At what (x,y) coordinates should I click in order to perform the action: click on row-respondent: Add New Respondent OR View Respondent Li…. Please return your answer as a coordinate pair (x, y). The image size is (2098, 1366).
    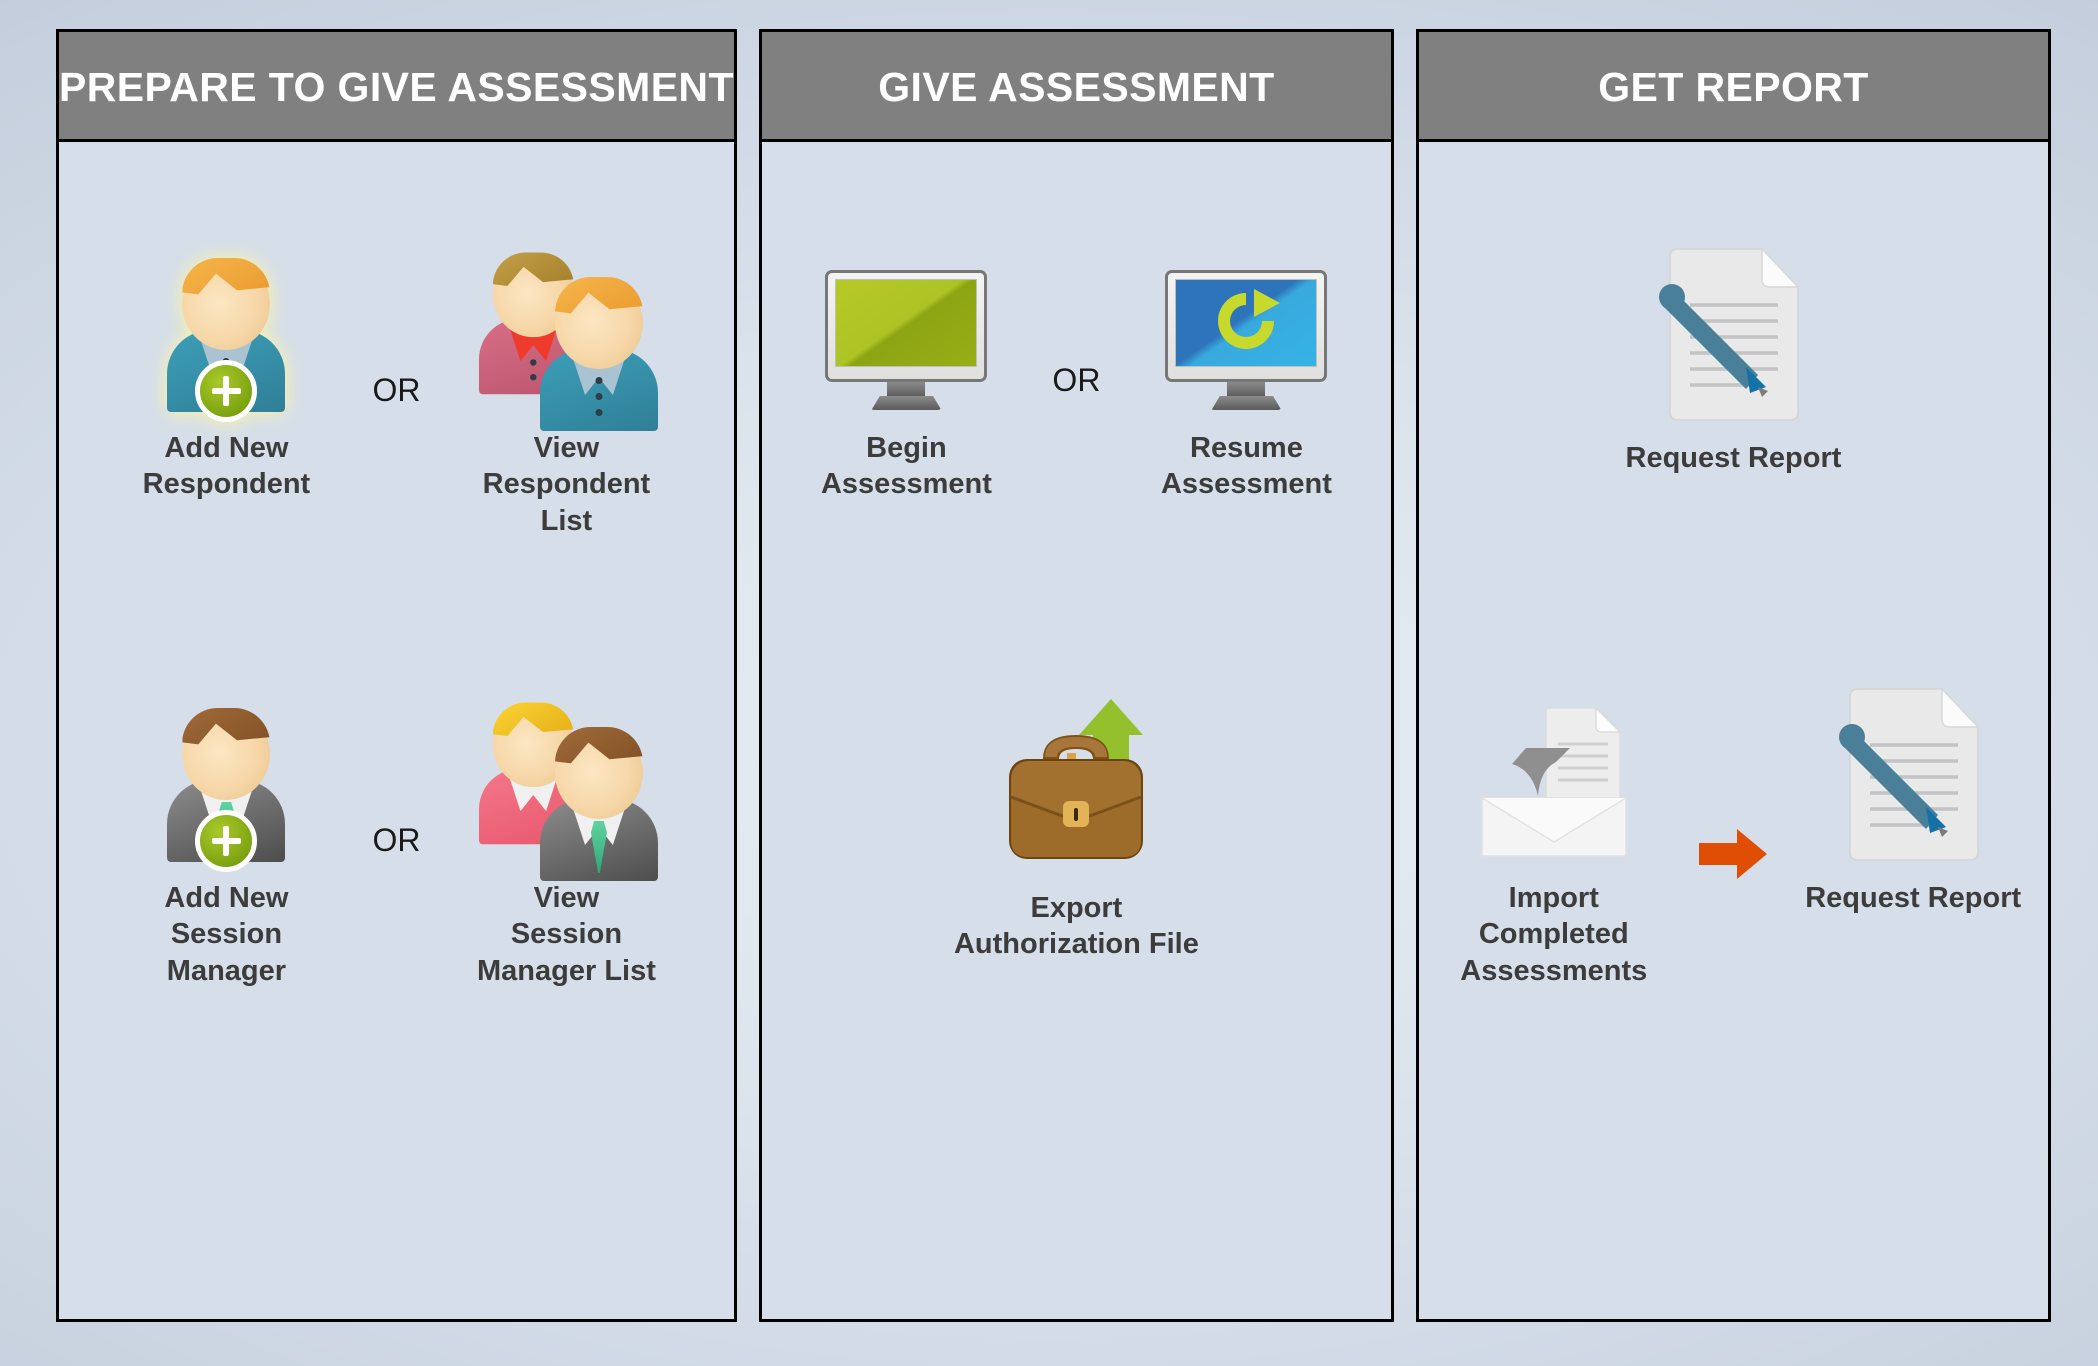
    Looking at the image, I should click on (396, 380).